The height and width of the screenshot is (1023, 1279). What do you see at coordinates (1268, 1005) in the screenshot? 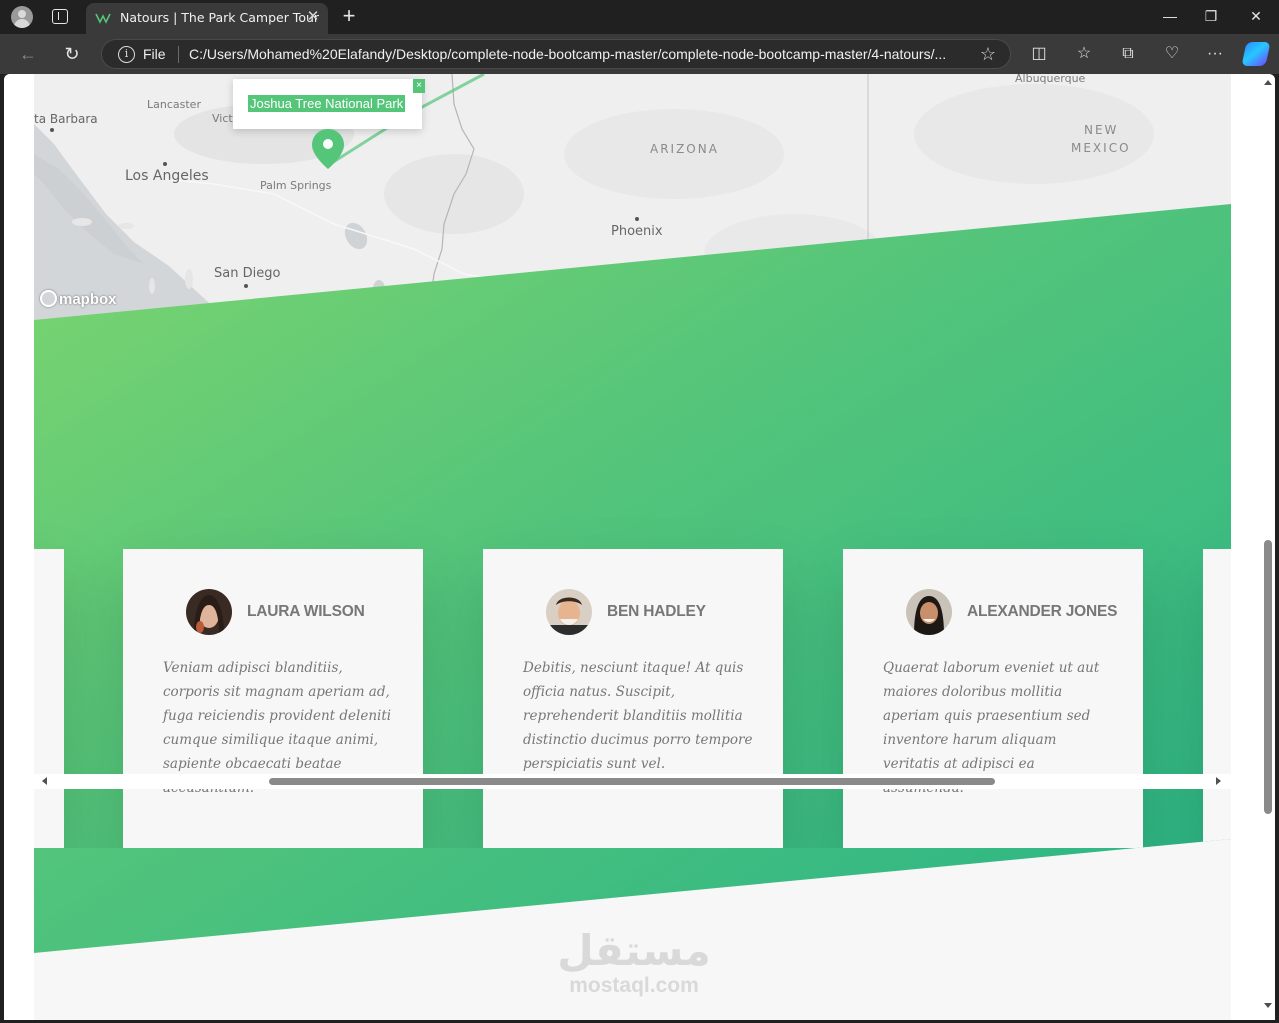
I see `scroll-down-arrow-icon` at bounding box center [1268, 1005].